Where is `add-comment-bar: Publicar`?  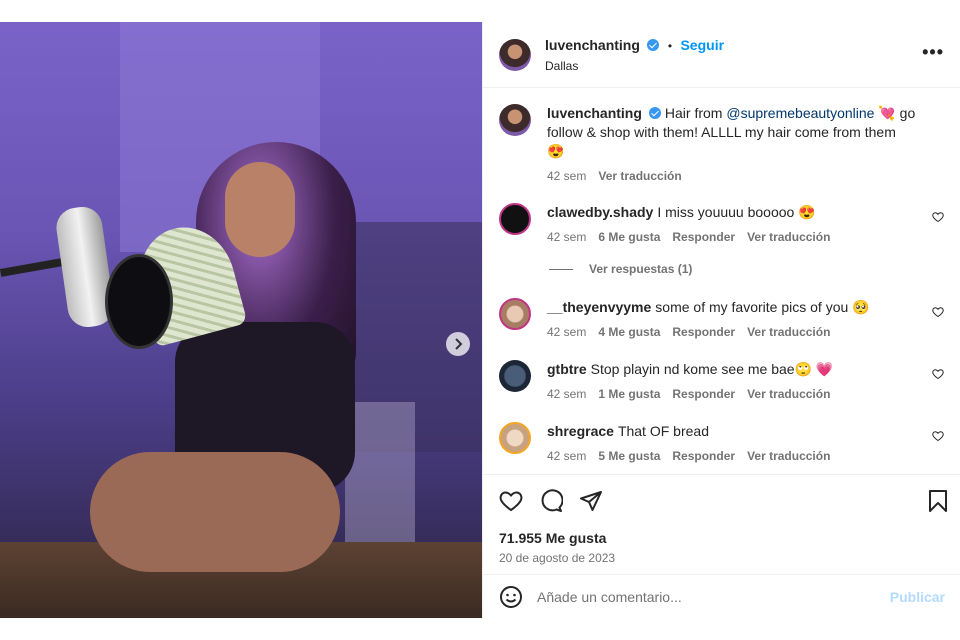 add-comment-bar: Publicar is located at coordinates (721, 596).